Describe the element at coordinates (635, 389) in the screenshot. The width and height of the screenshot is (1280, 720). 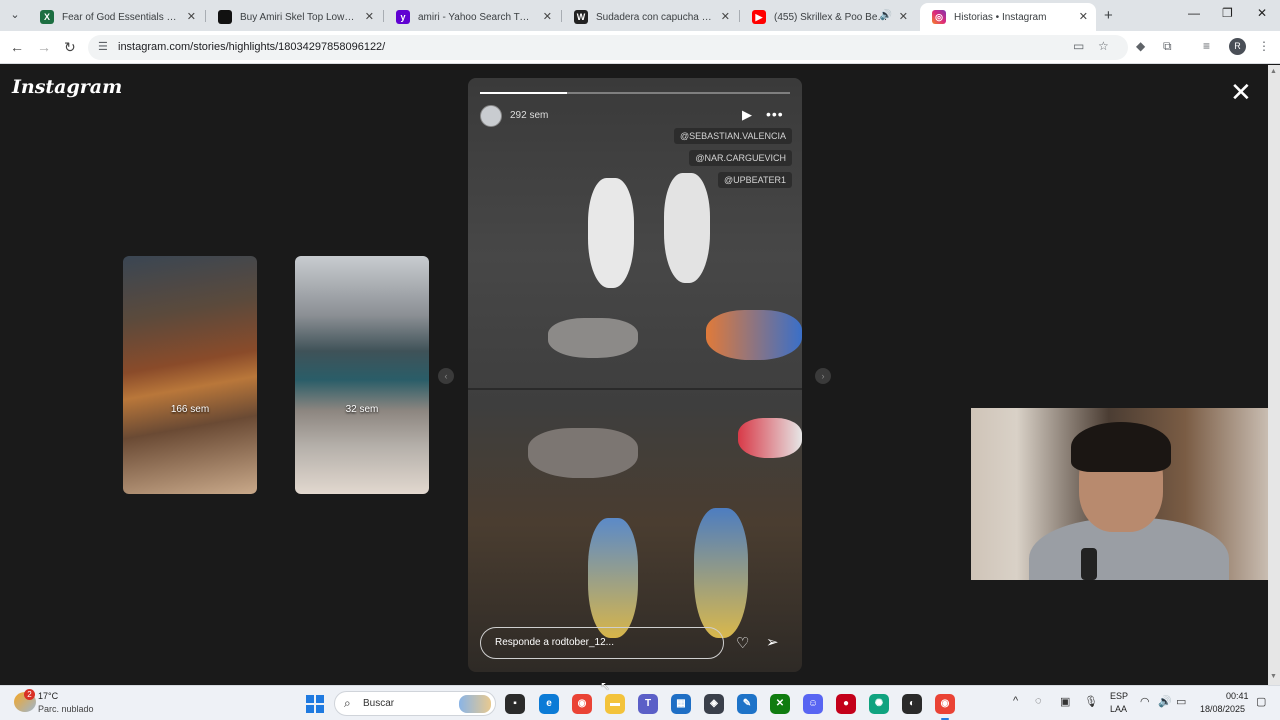
I see `story-image-floor` at that location.